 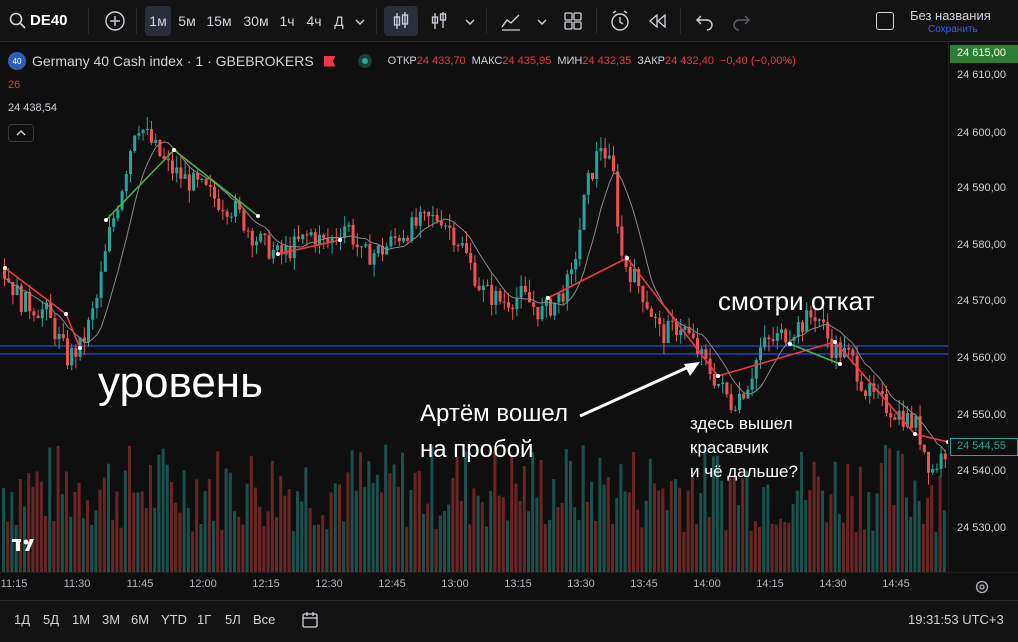 I want to click on redo-icon, so click(x=741, y=21).